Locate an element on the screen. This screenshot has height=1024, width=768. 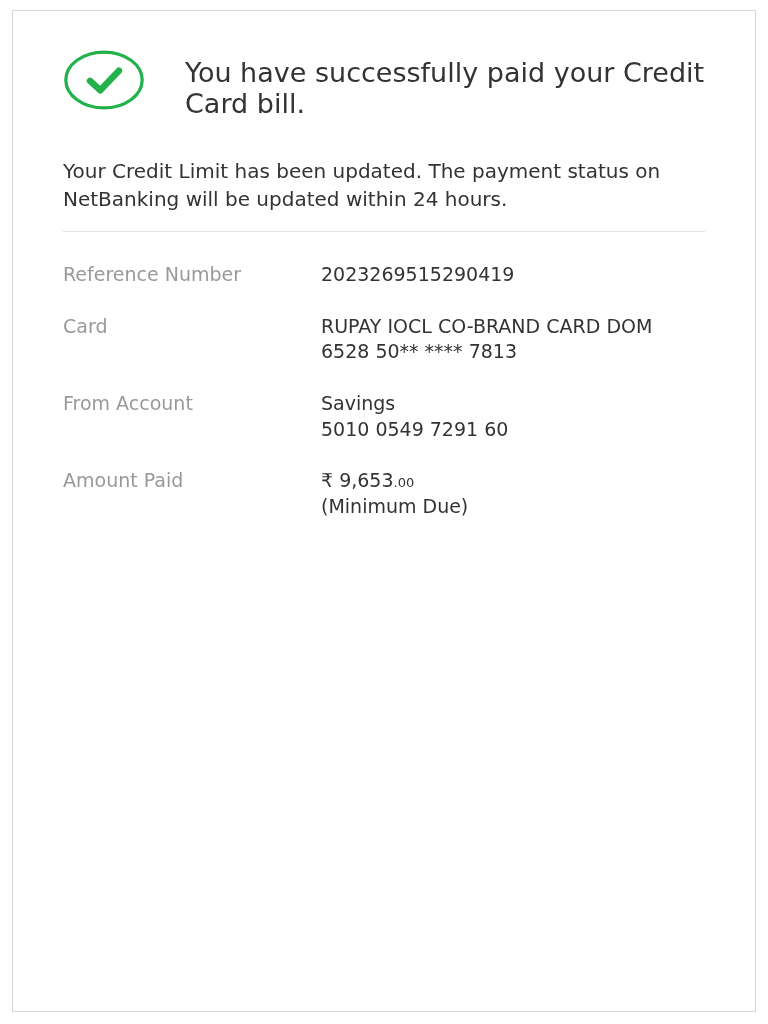
detail-value: RUPAY IOCL CO-BRAND CARD DOM is located at coordinates (487, 326).